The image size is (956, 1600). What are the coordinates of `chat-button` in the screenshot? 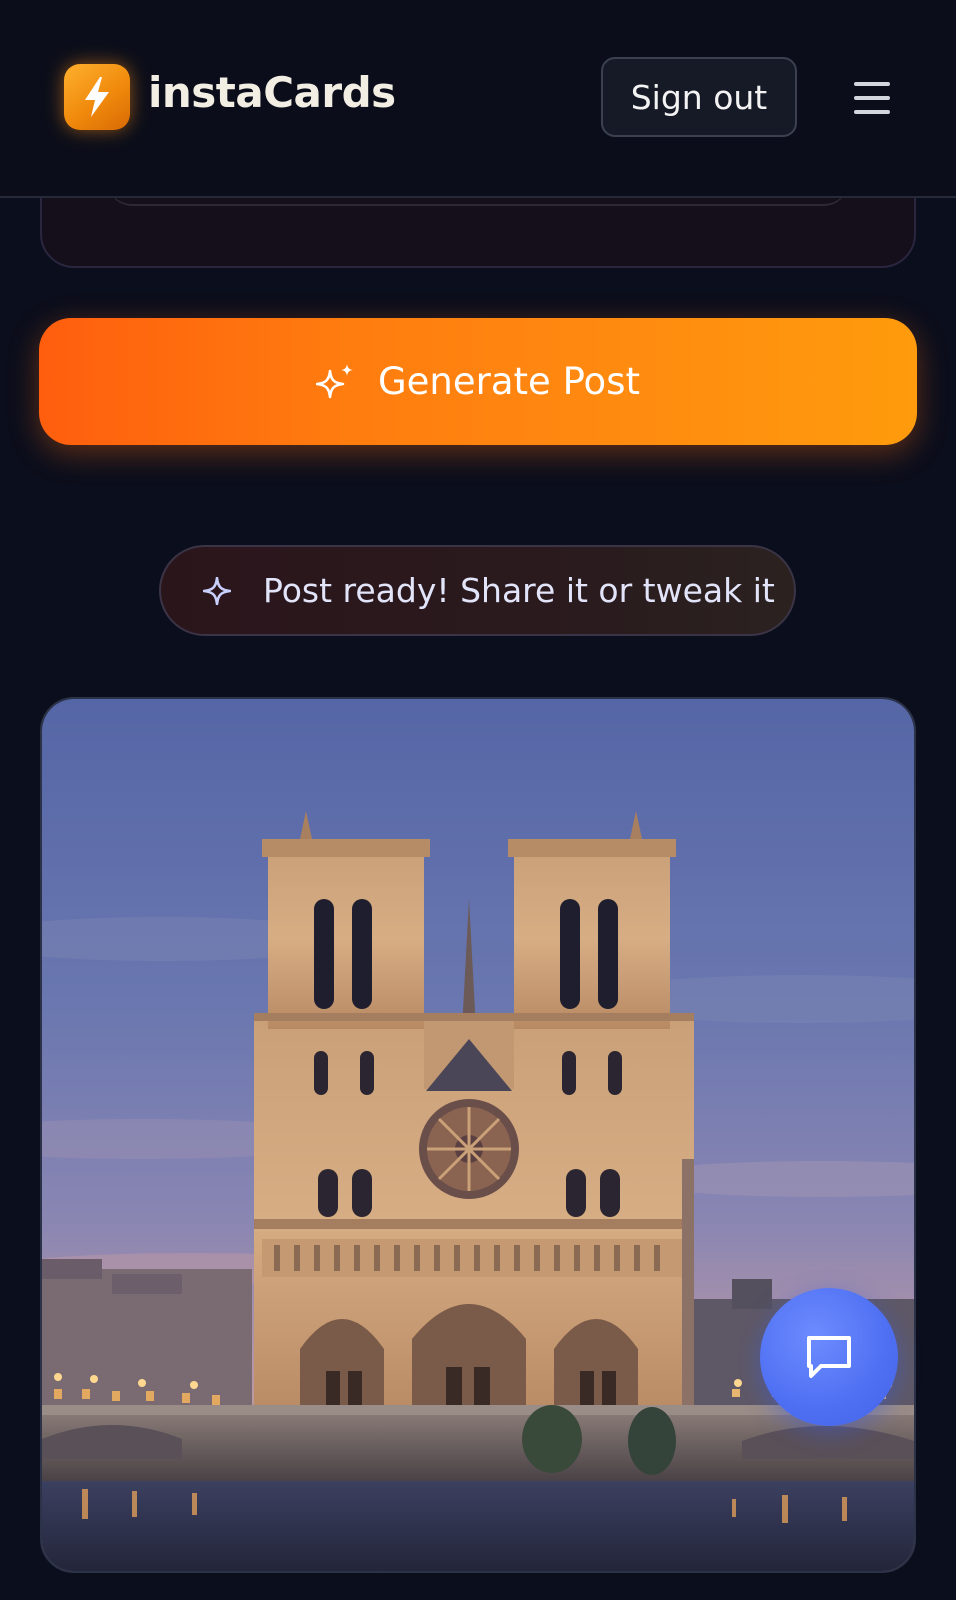 It's located at (829, 1357).